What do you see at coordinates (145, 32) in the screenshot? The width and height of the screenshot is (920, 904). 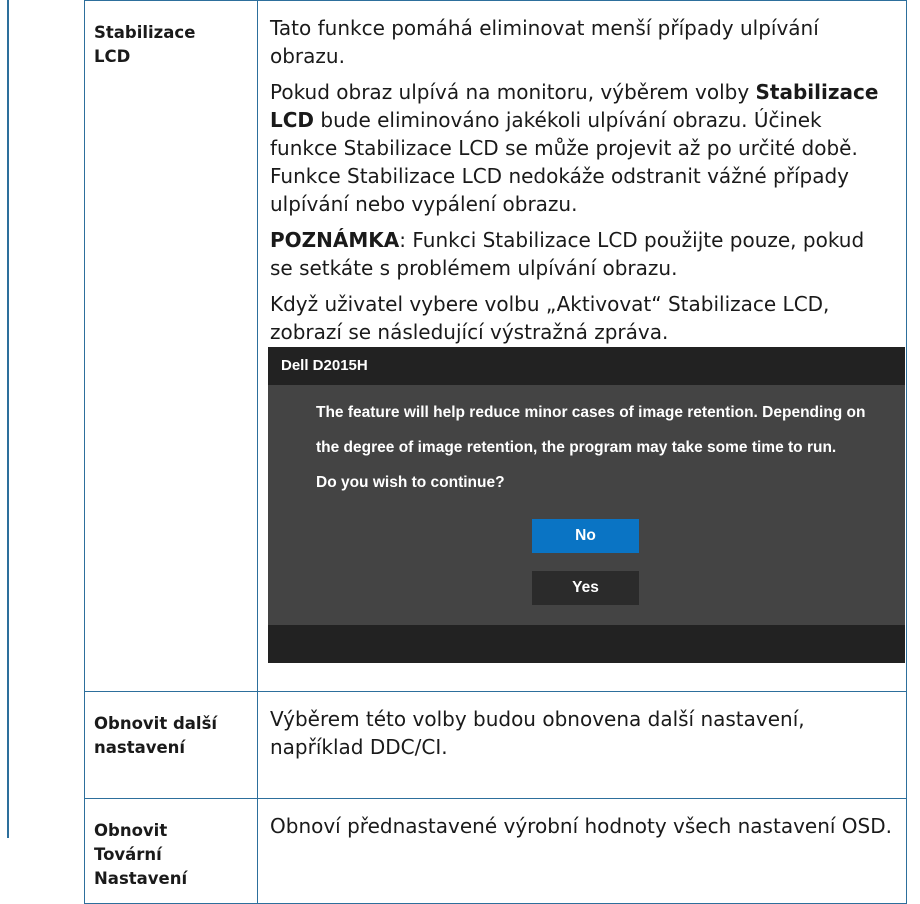 I see `setting-label-line: Stabilizace` at bounding box center [145, 32].